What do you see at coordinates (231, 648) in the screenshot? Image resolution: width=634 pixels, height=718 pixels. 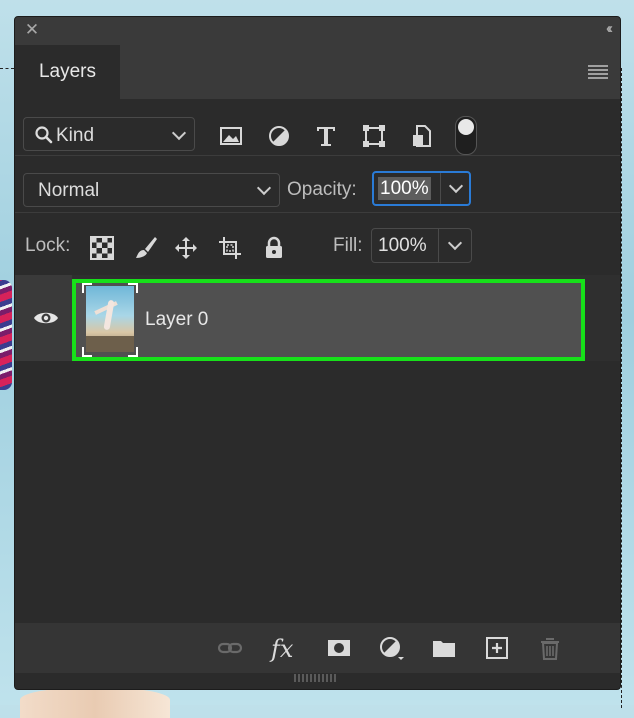 I see `link-layers-icon` at bounding box center [231, 648].